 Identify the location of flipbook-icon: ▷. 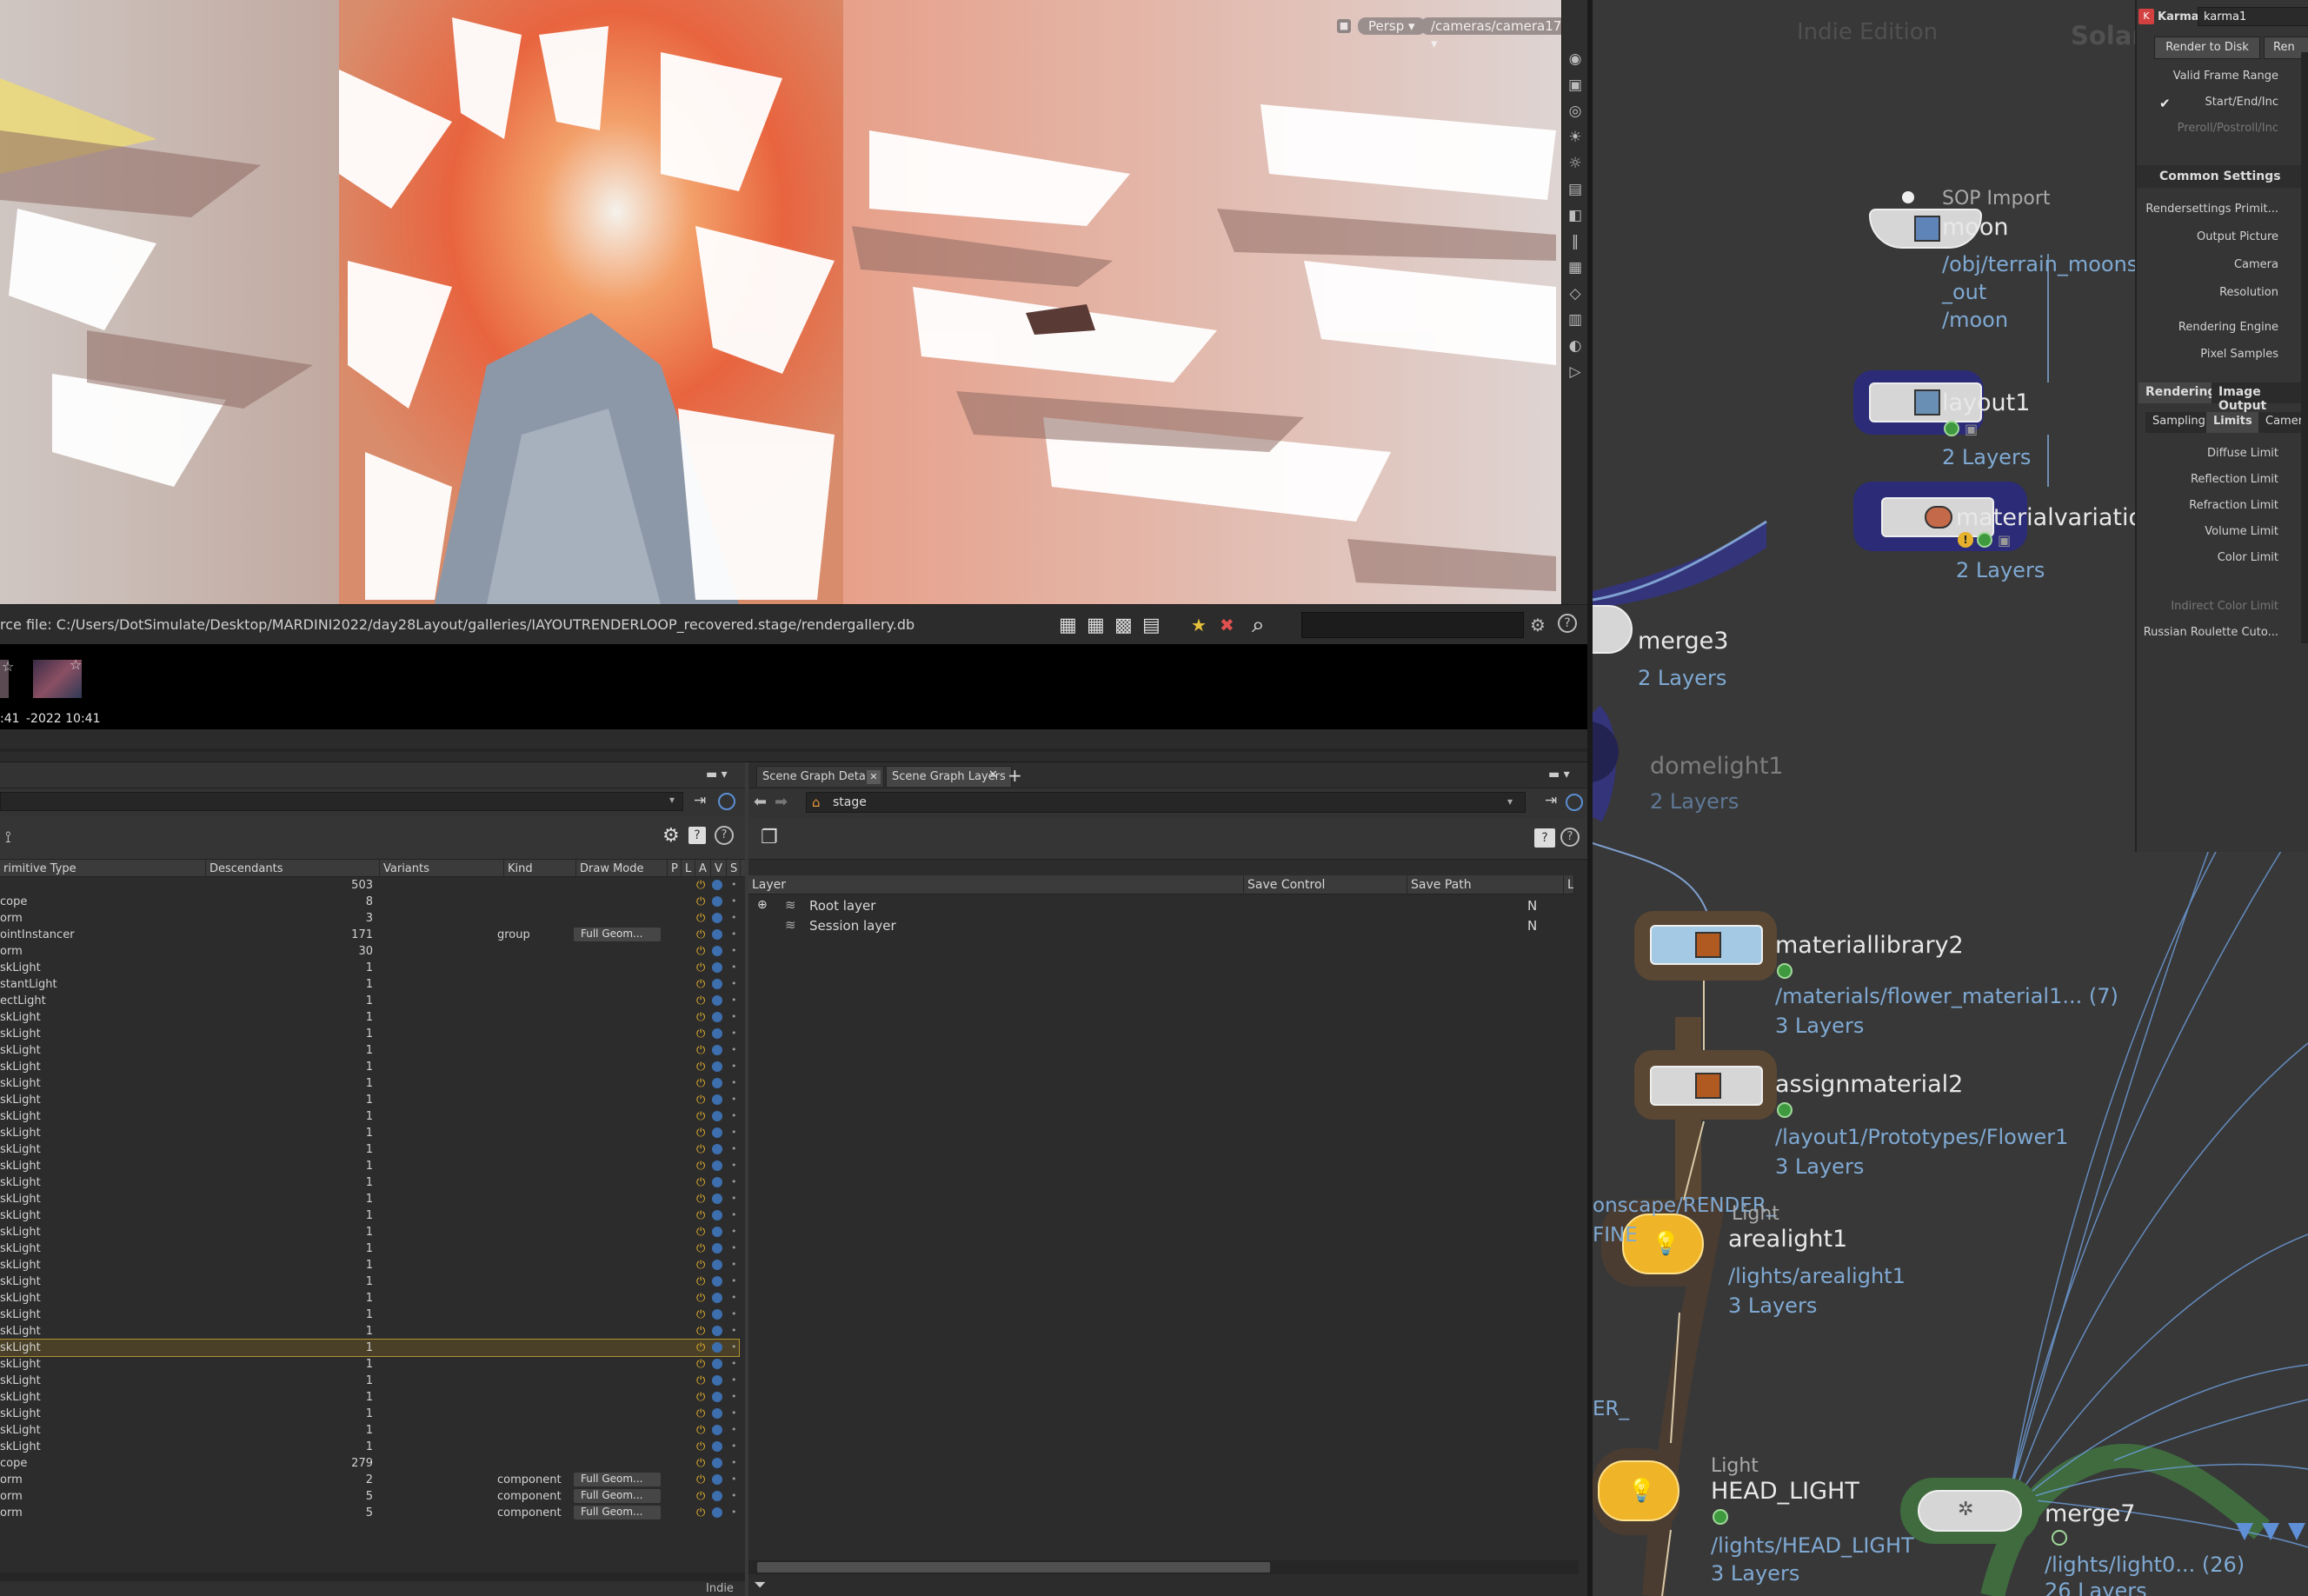
(1575, 372).